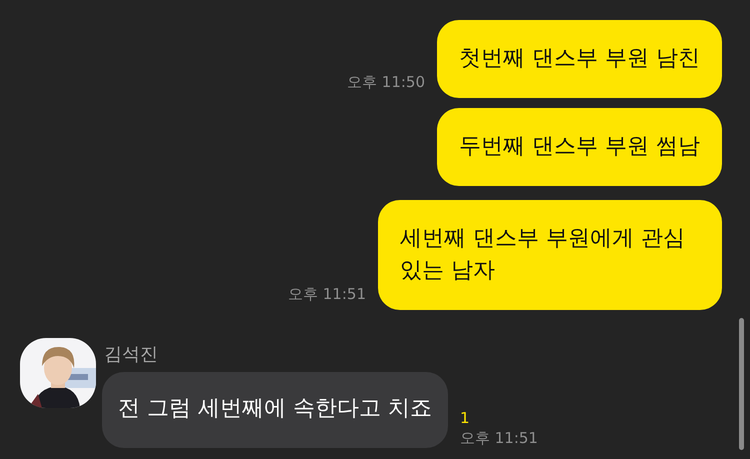 This screenshot has height=459, width=750. Describe the element at coordinates (550, 255) in the screenshot. I see `message-bubble: 세번째 댄스부 부원에게 관심 있는 남자` at that location.